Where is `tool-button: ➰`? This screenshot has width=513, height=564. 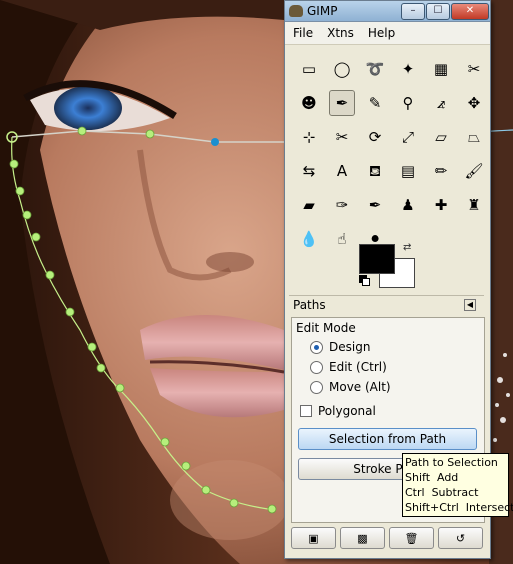 tool-button: ➰ is located at coordinates (375, 69).